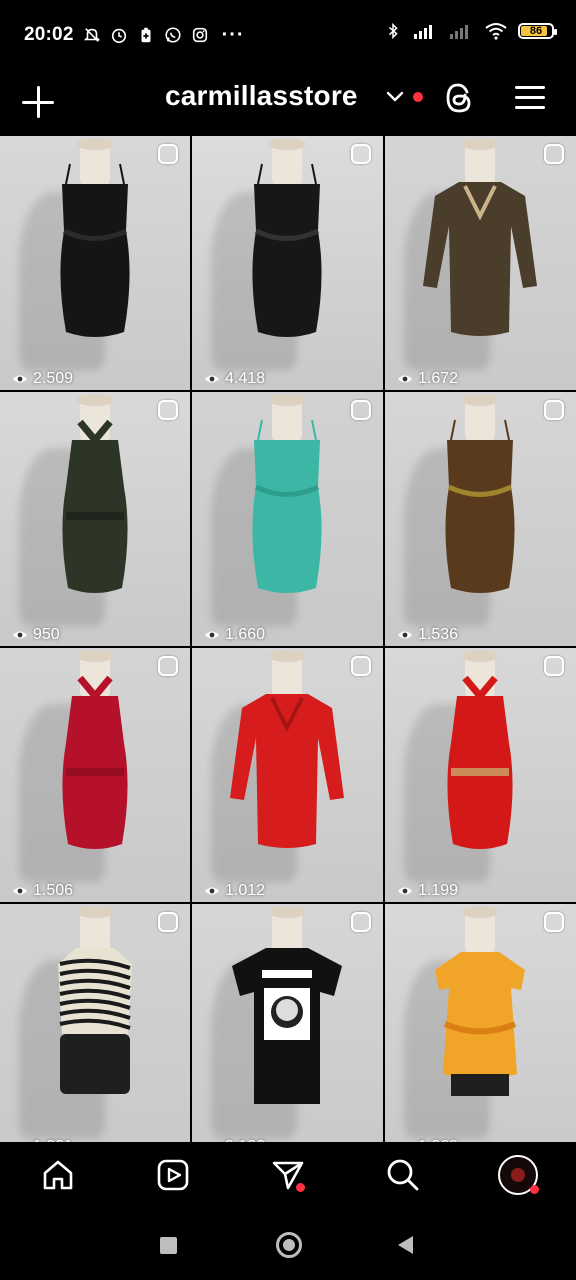 This screenshot has height=1280, width=576. I want to click on post-tile: 1.231, so click(95, 1023).